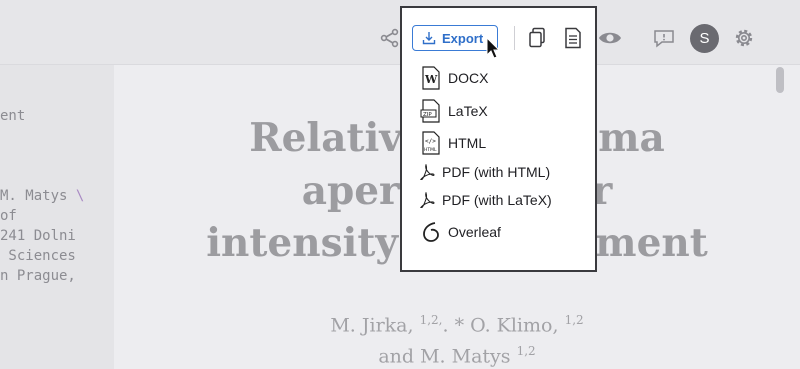 The height and width of the screenshot is (369, 800). I want to click on menu-item-label: PDF (with LaTeX), so click(497, 200).